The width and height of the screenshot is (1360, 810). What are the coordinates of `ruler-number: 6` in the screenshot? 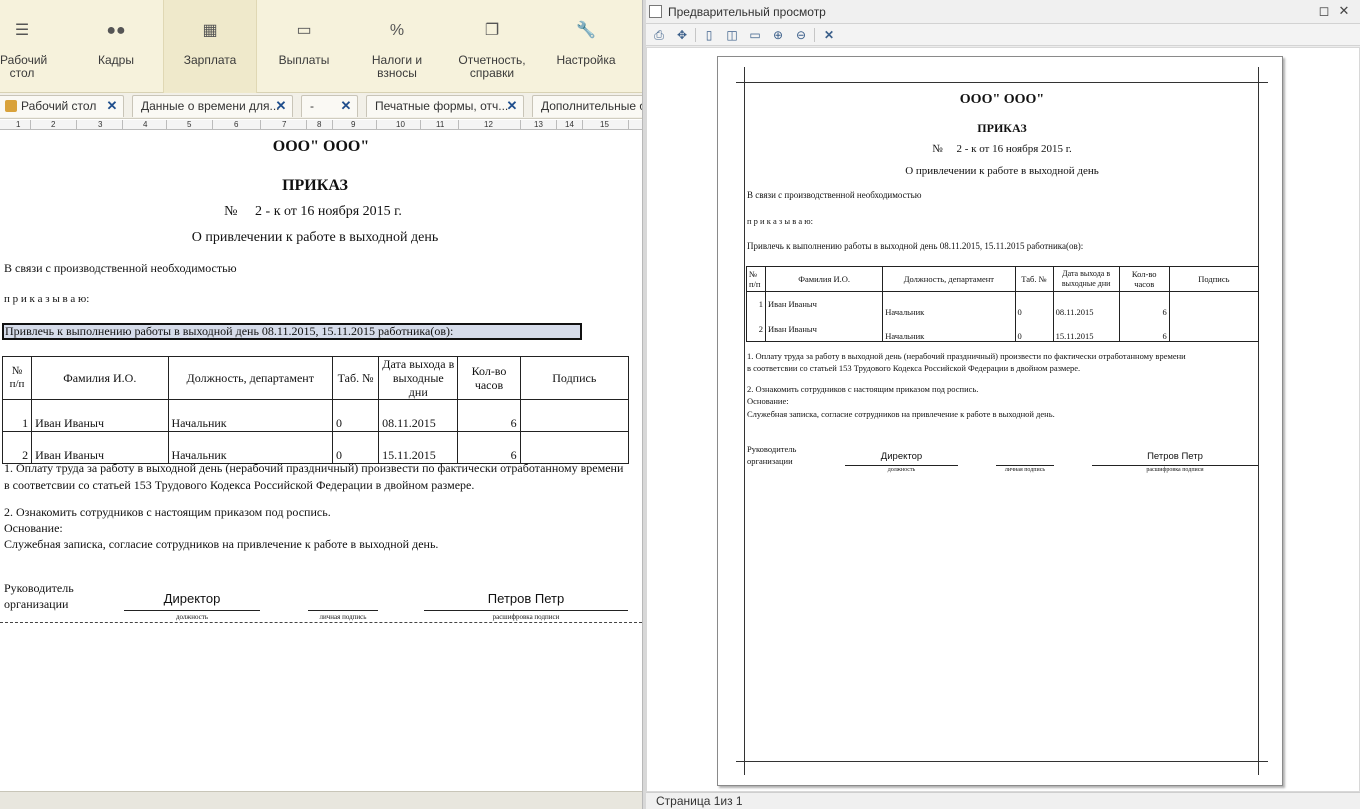 It's located at (236, 124).